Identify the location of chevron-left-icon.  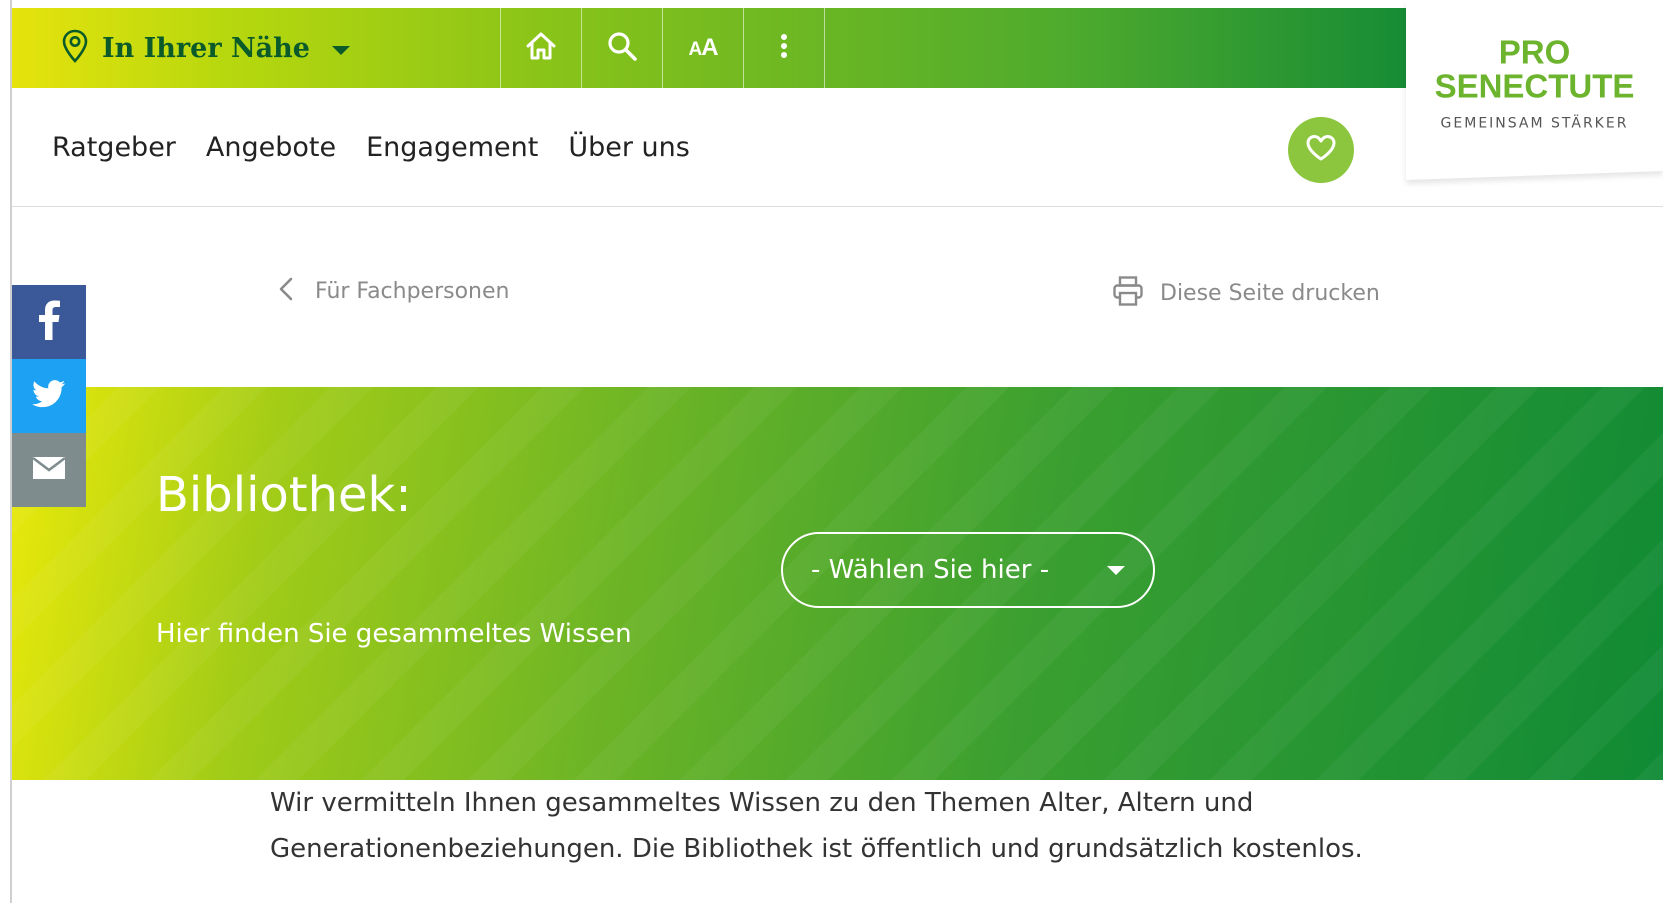
(286, 291).